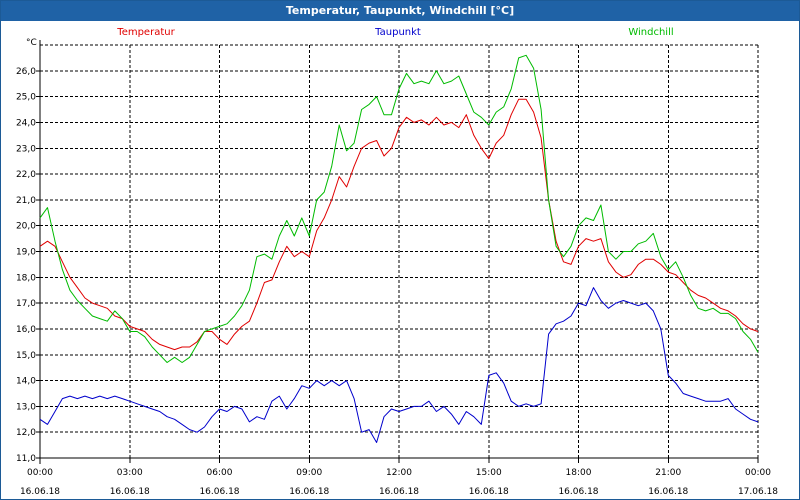 This screenshot has width=800, height=500. I want to click on x-tick-label: 06:00, so click(220, 473).